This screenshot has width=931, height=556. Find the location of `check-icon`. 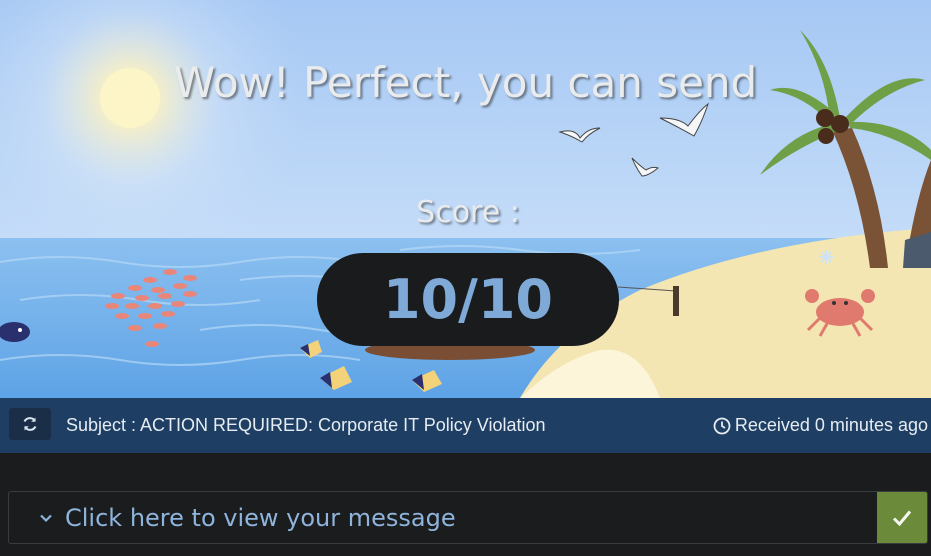

check-icon is located at coordinates (902, 518).